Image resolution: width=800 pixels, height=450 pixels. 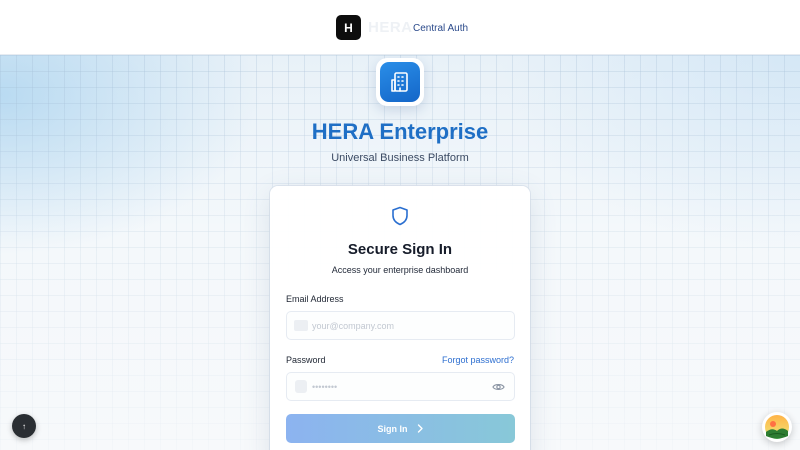 I want to click on email-label: Email Address, so click(x=315, y=299).